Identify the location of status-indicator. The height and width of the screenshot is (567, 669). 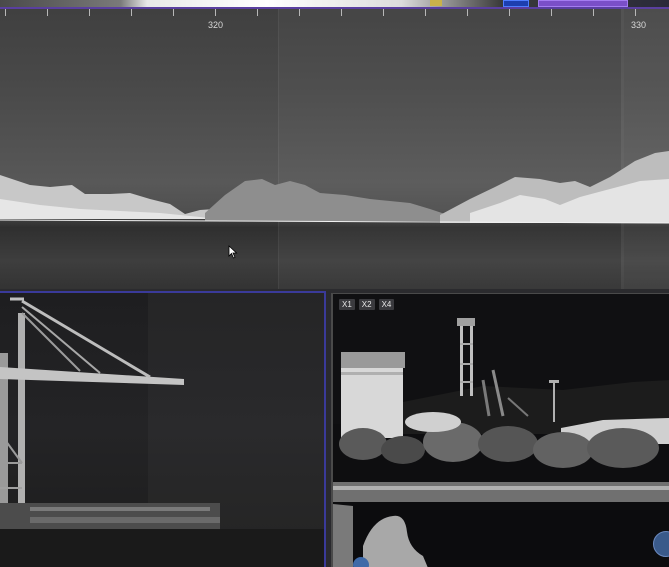
(436, 3).